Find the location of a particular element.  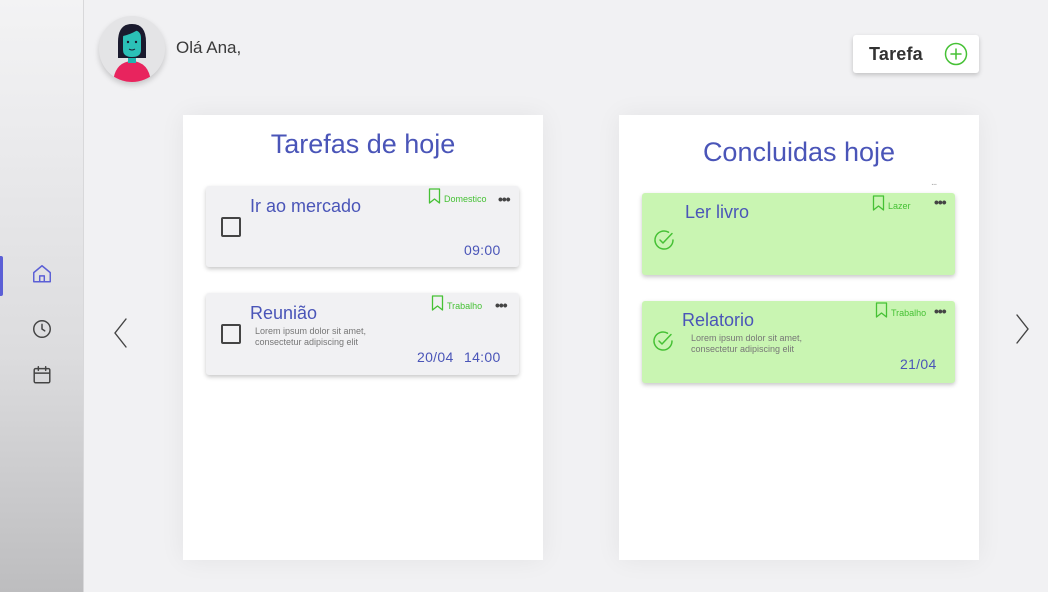

task-date: 20/04 is located at coordinates (435, 357).